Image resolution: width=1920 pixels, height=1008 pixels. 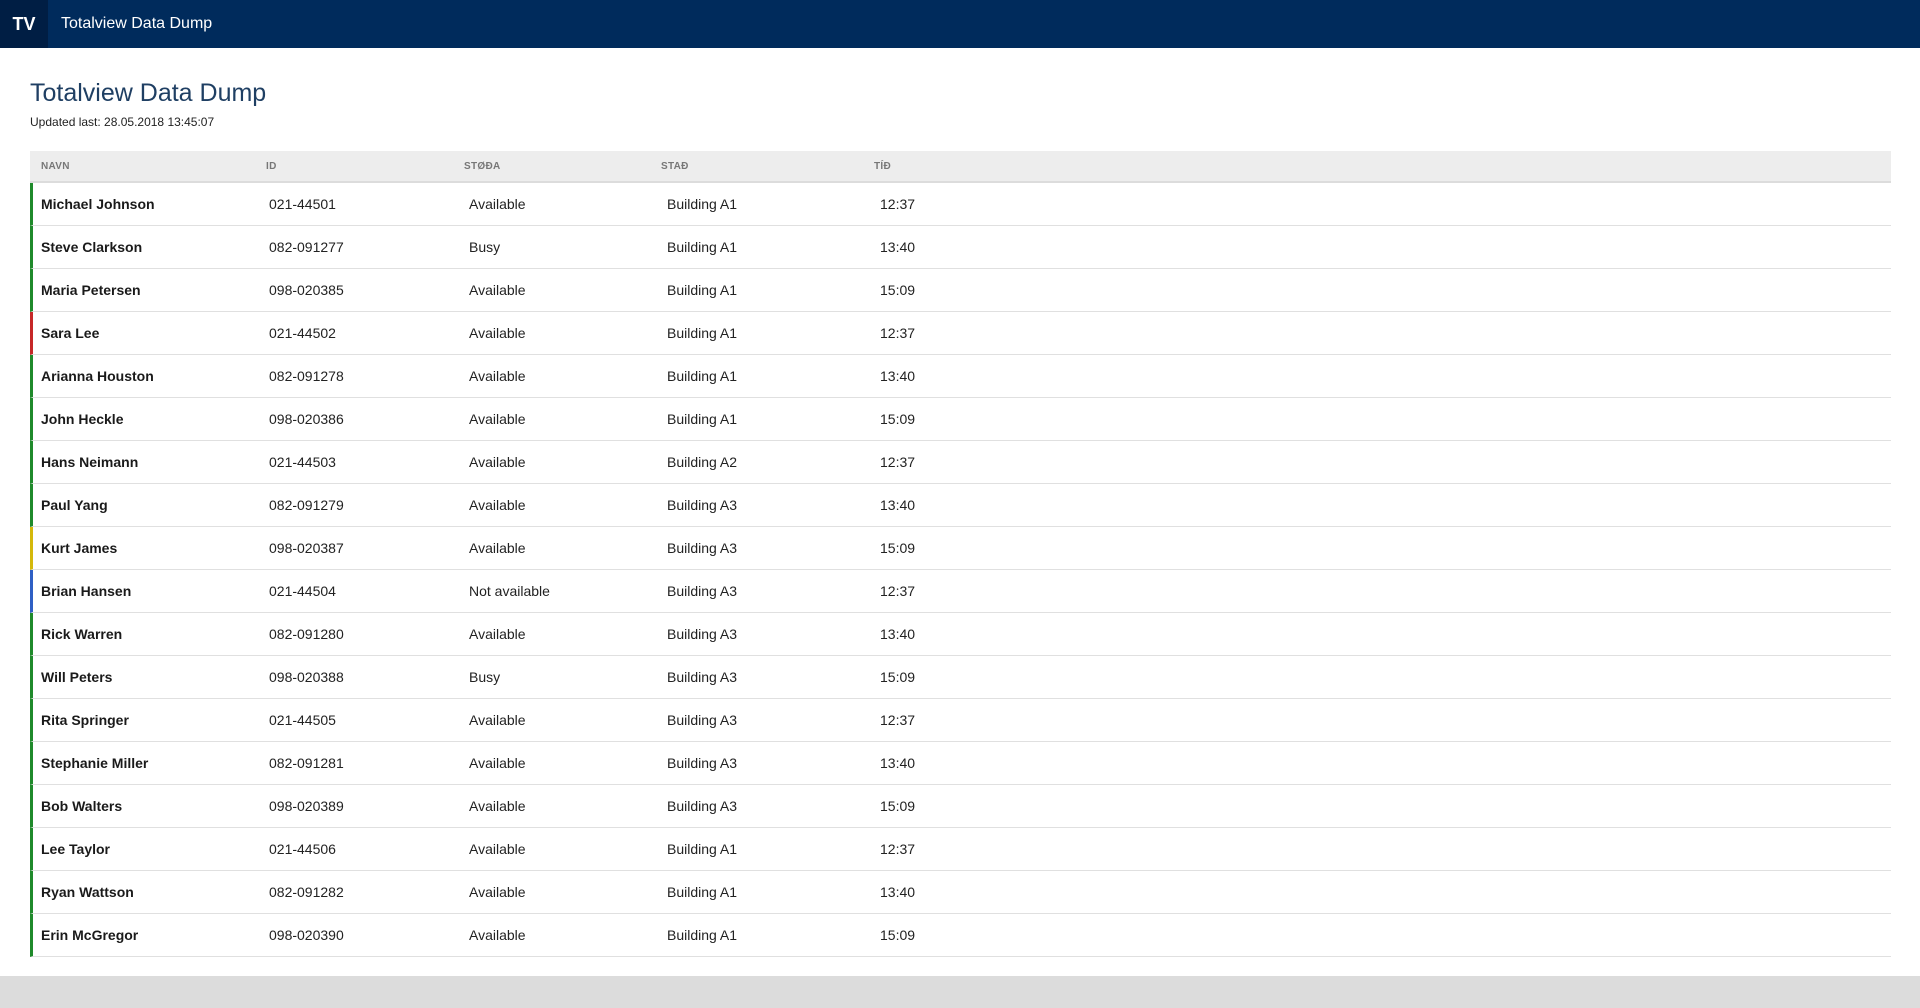 What do you see at coordinates (151, 763) in the screenshot?
I see `cell-name: Stephanie Miller` at bounding box center [151, 763].